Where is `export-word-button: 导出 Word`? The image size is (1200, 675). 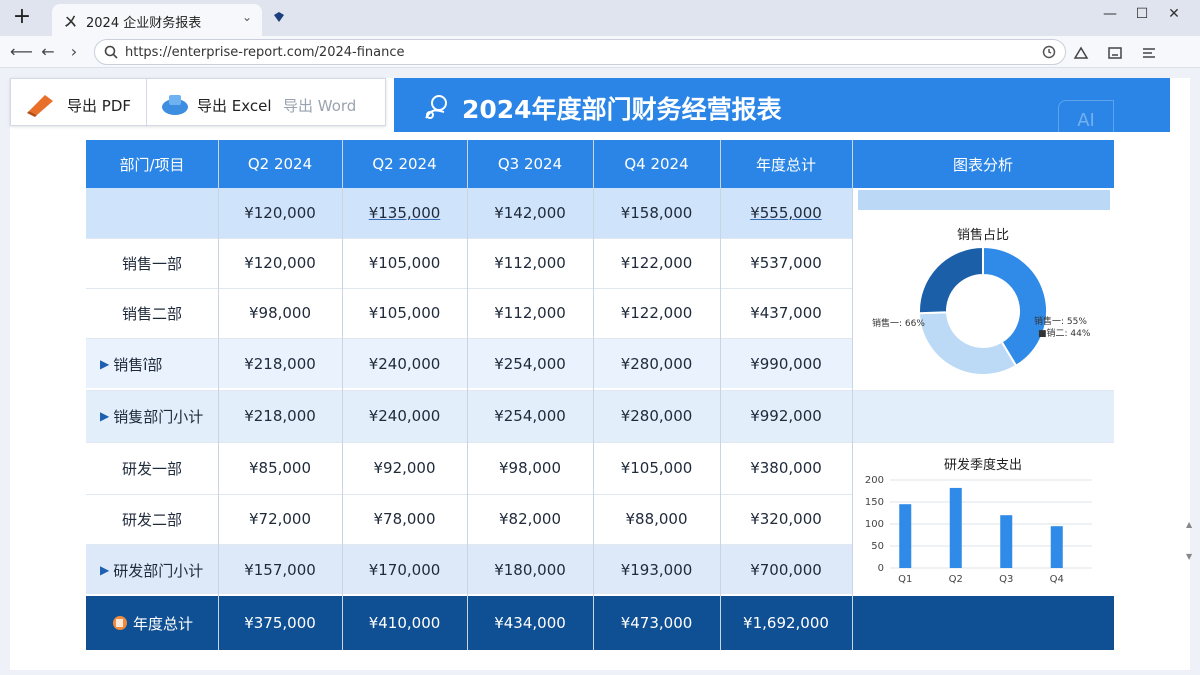 export-word-button: 导出 Word is located at coordinates (332, 103).